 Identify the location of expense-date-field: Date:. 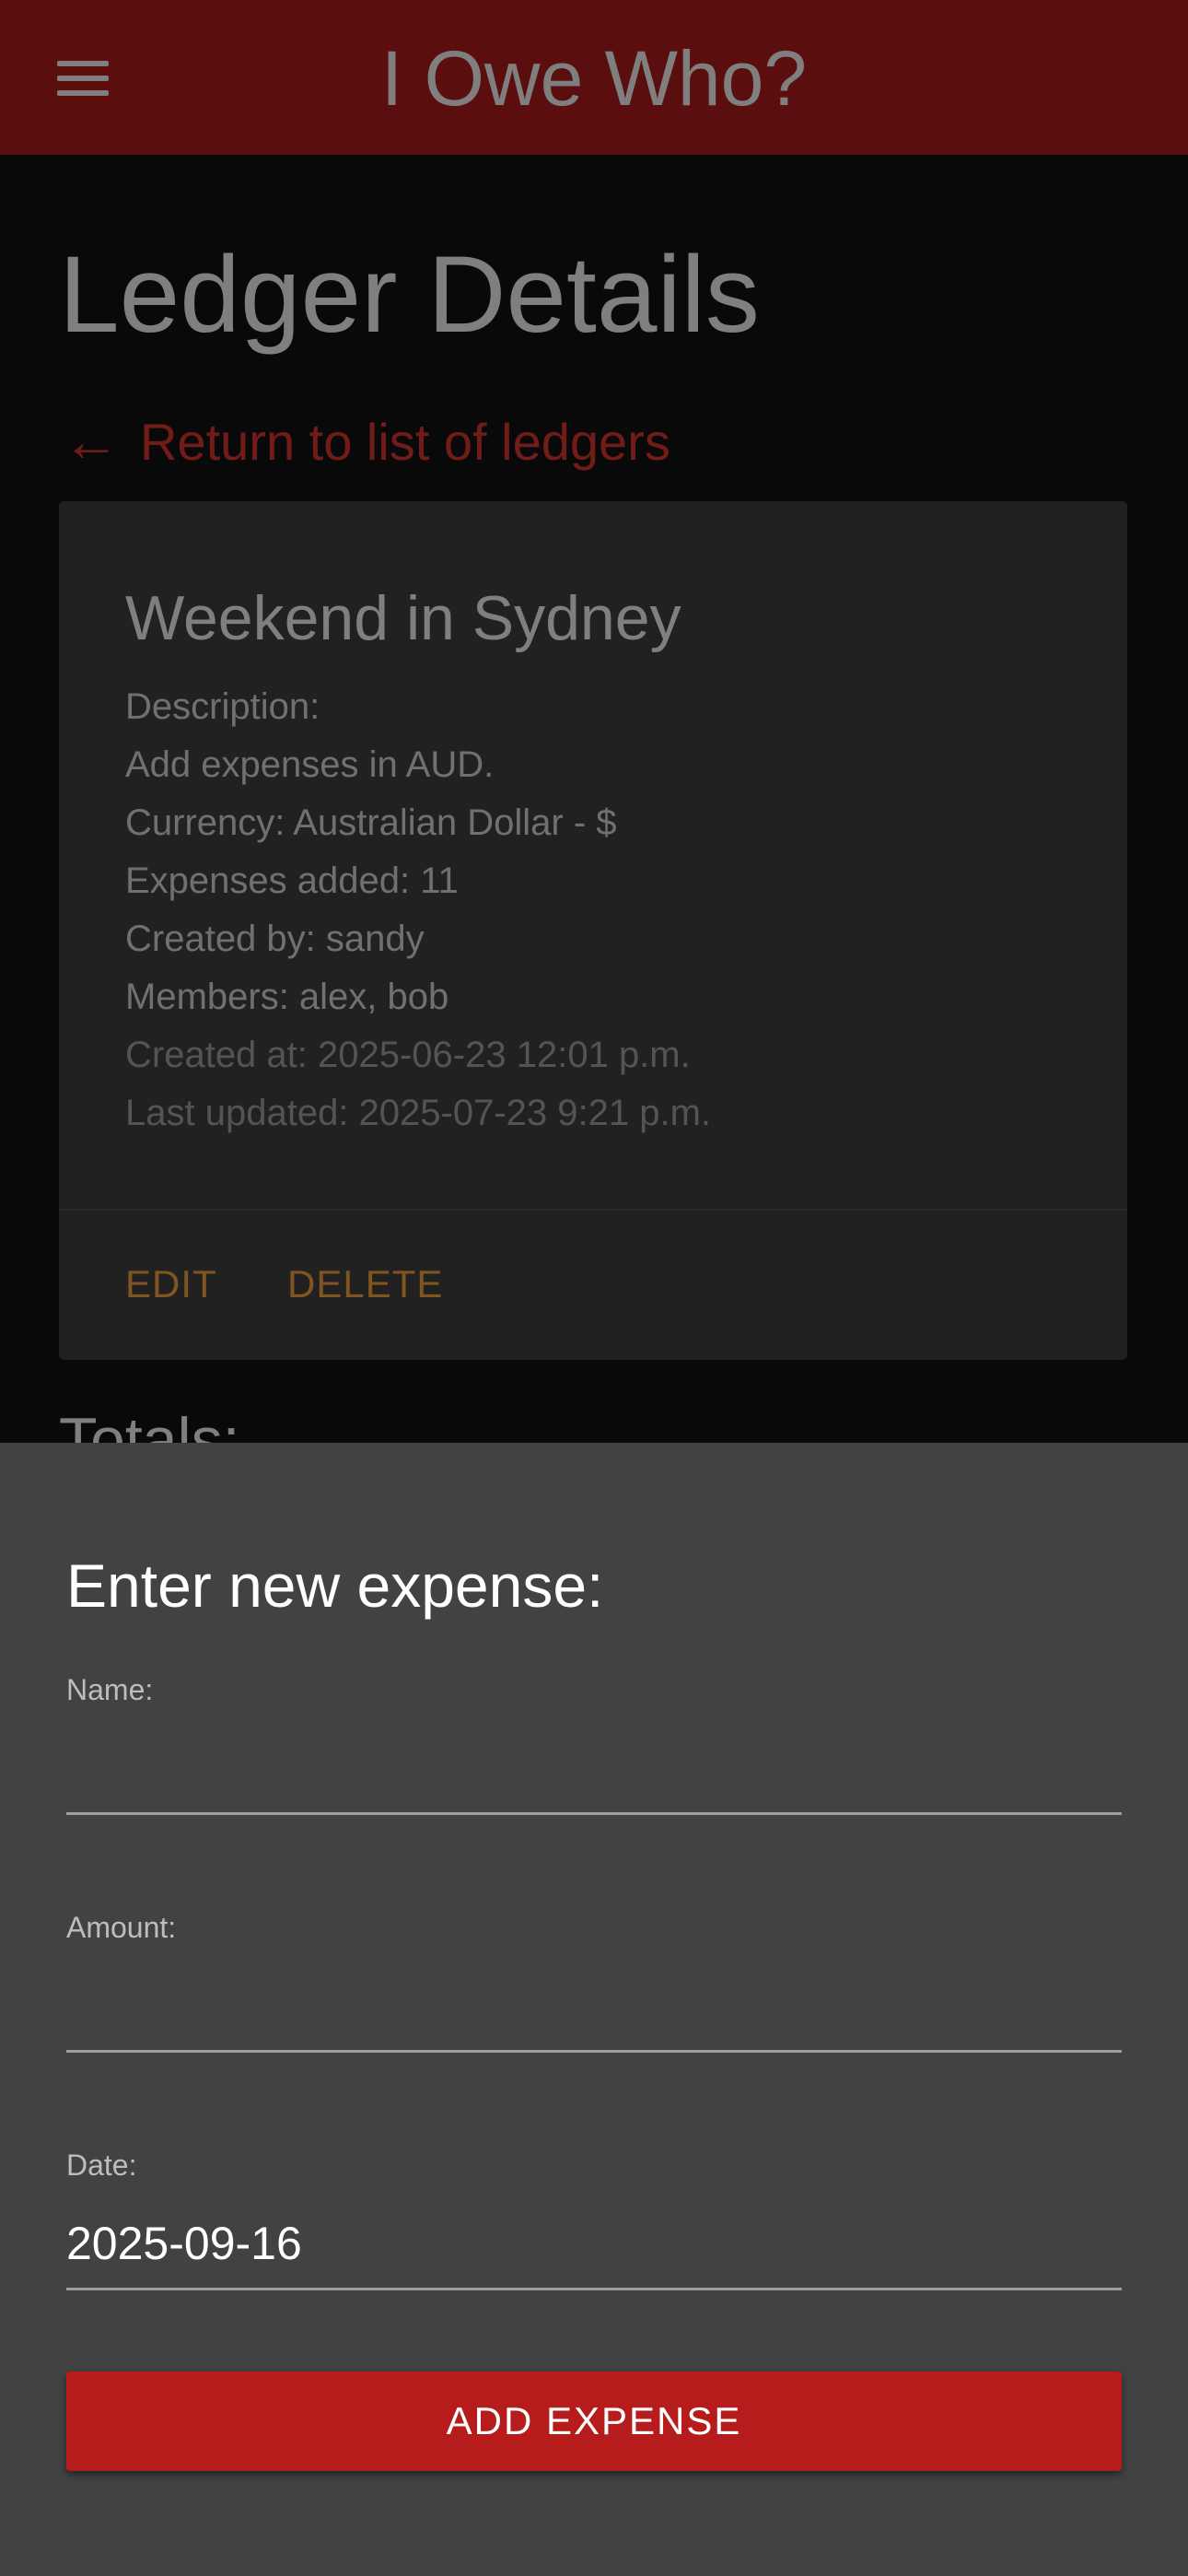
(594, 2217).